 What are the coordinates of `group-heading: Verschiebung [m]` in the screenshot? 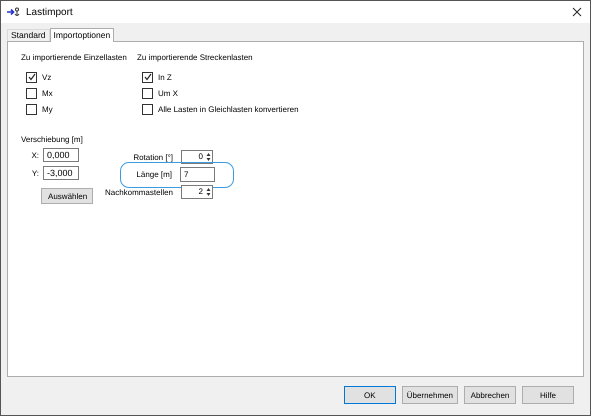 It's located at (52, 139).